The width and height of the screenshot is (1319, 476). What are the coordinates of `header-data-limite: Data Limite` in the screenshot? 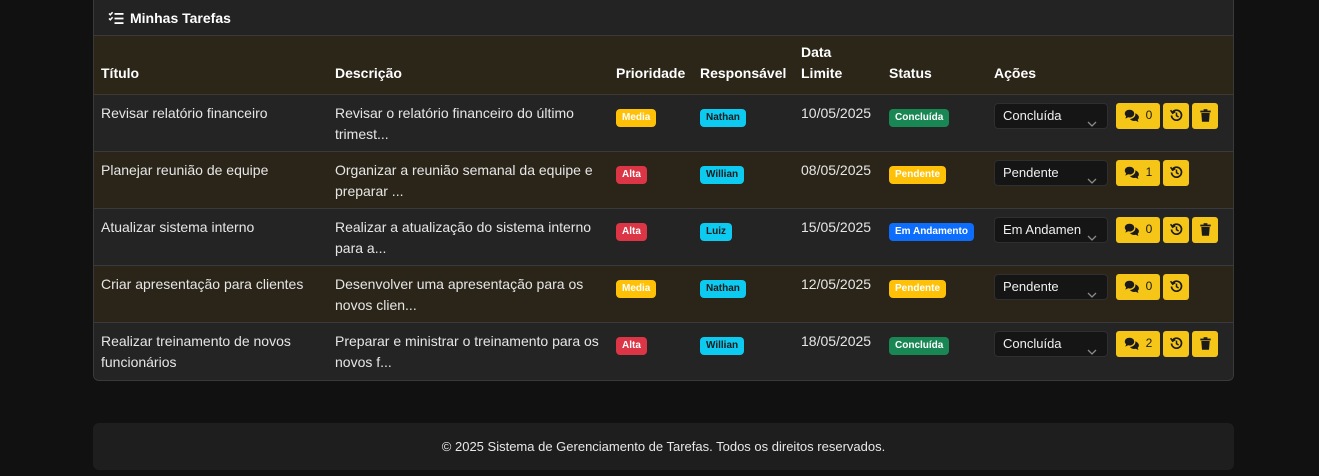 It's located at (838, 65).